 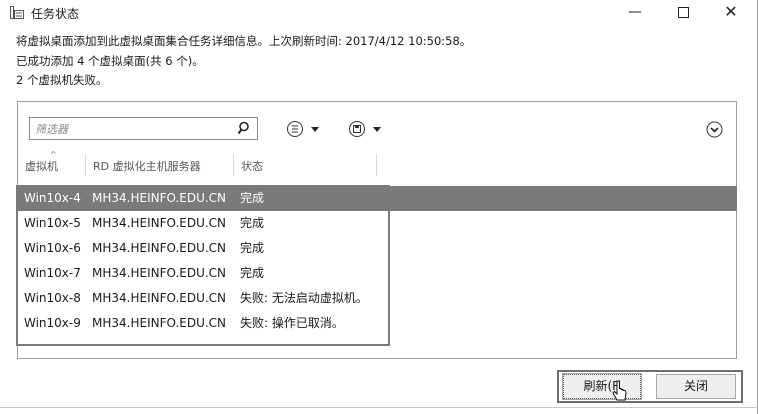 I want to click on maximize-button, so click(x=683, y=13).